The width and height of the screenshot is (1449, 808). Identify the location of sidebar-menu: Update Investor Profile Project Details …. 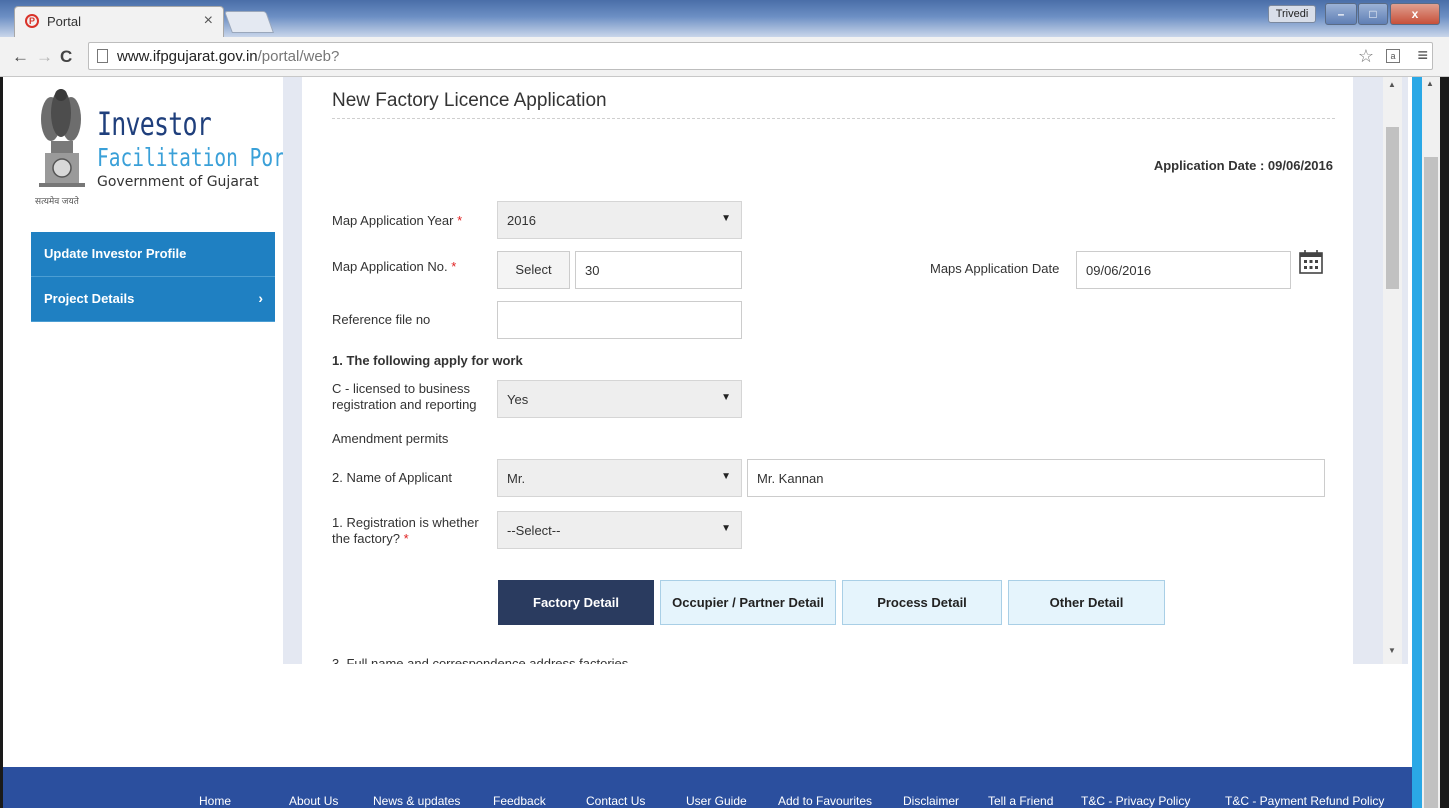
(153, 277).